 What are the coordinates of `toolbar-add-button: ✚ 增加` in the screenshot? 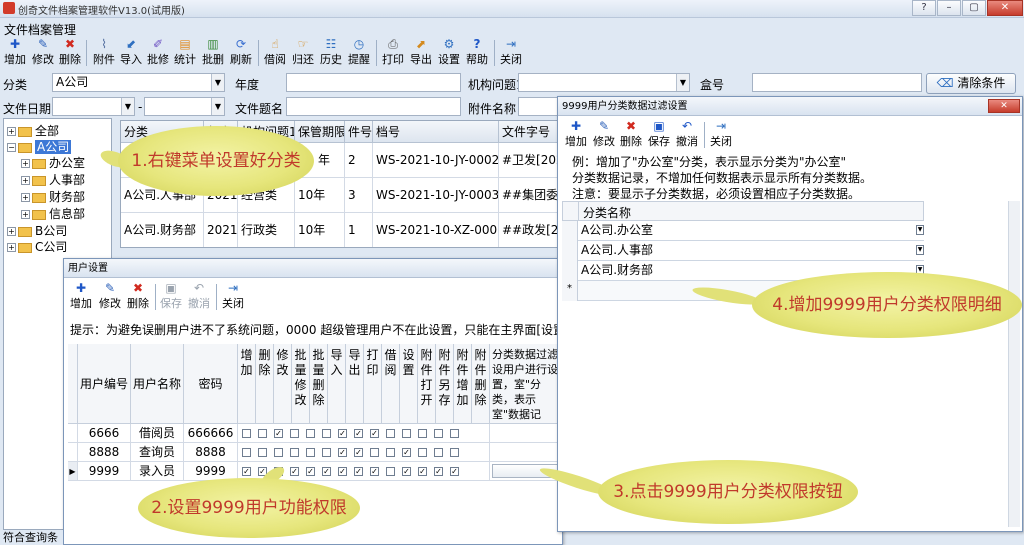 It's located at (15, 53).